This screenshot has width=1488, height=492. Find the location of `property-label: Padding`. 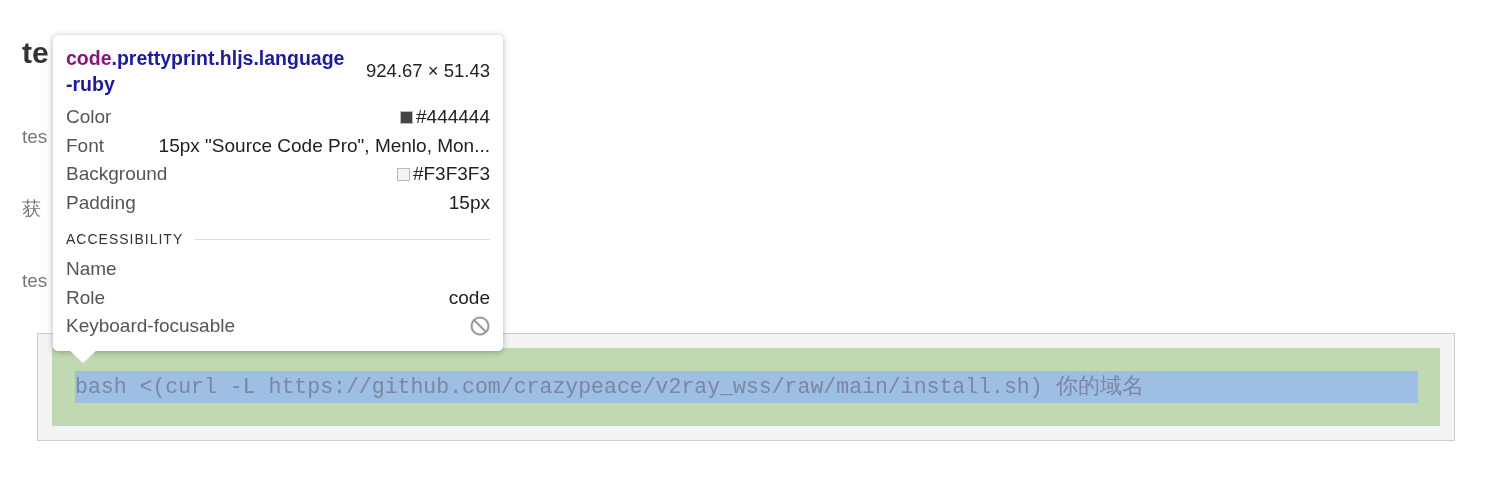

property-label: Padding is located at coordinates (101, 202).